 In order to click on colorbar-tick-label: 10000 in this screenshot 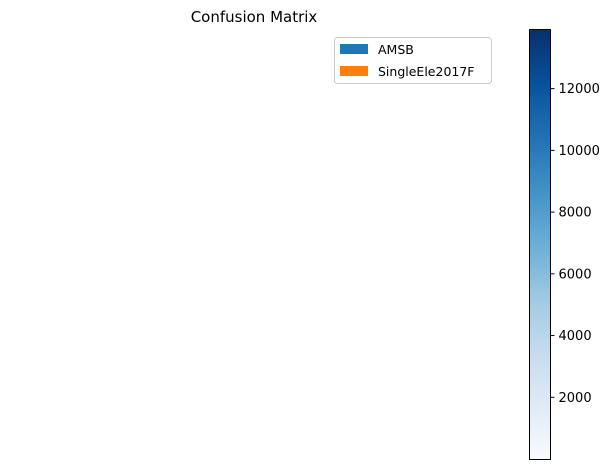, I will do `click(579, 151)`.